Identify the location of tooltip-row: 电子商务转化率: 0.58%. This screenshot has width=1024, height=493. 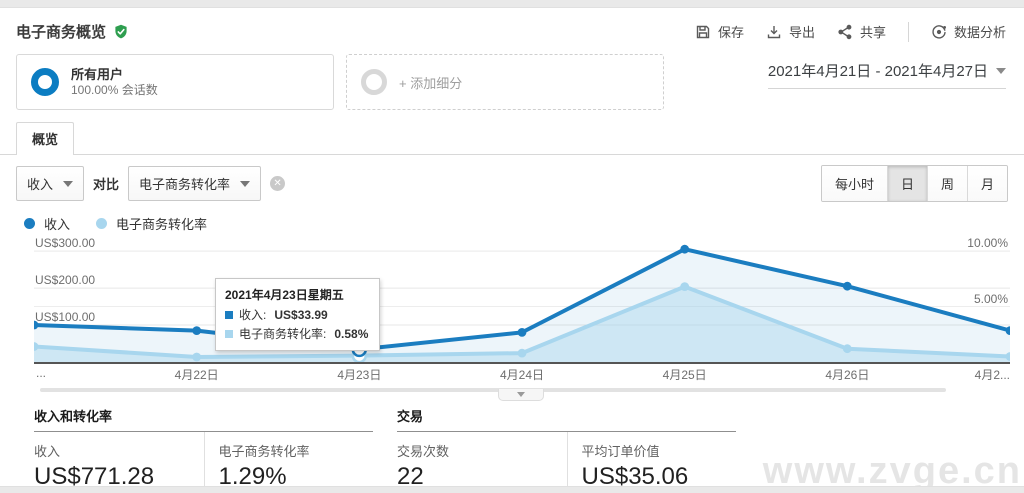
(296, 333).